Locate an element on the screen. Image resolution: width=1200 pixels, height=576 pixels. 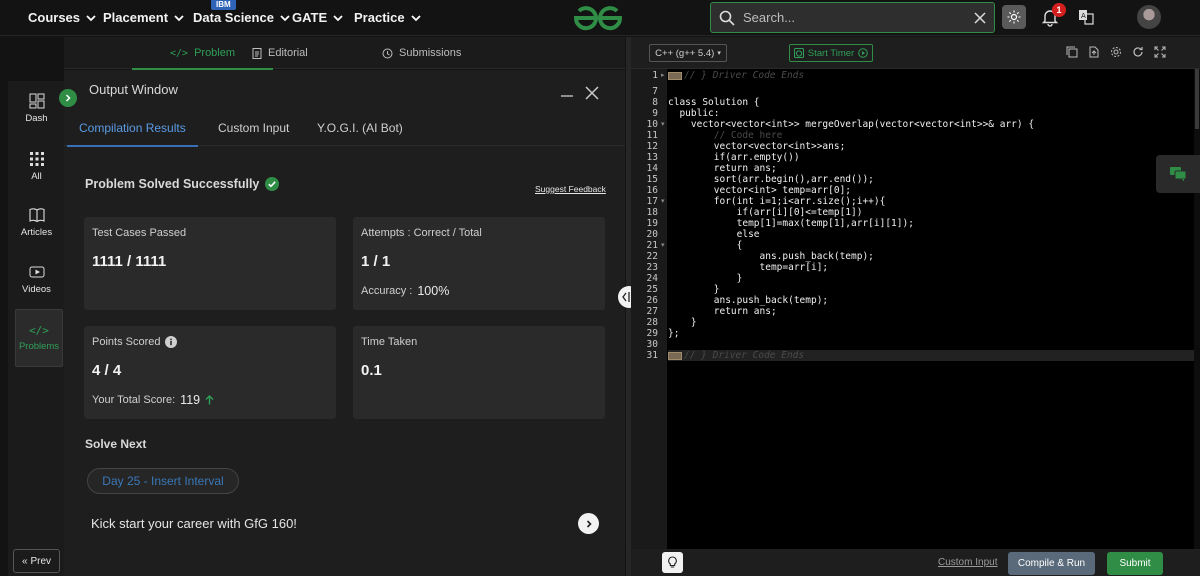
chevron-right-icon is located at coordinates (589, 523).